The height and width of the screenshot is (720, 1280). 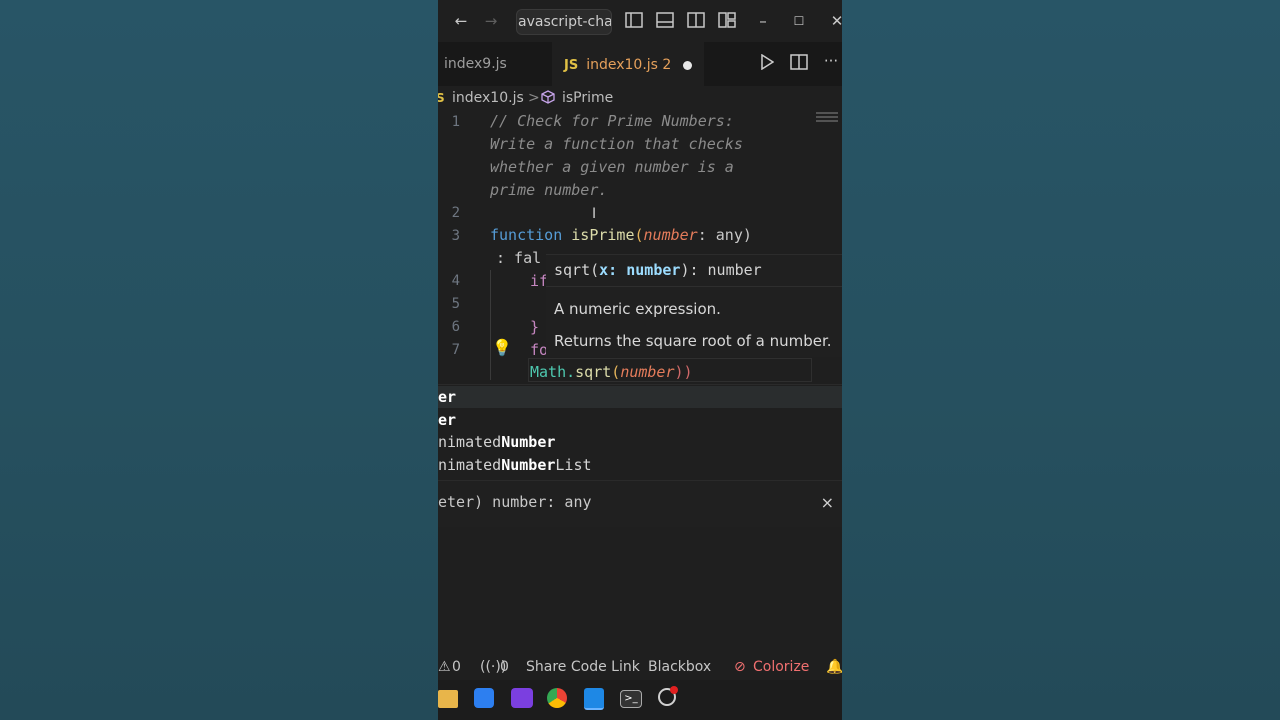 What do you see at coordinates (637, 309) in the screenshot?
I see `hover-param-doc: A numeric expression.` at bounding box center [637, 309].